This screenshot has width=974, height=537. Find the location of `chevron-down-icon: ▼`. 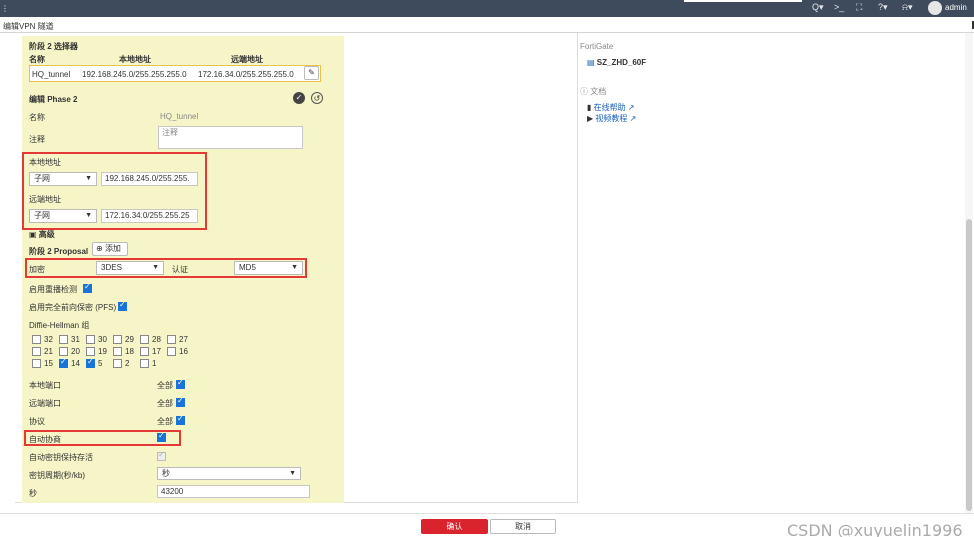

chevron-down-icon: ▼ is located at coordinates (88, 178).